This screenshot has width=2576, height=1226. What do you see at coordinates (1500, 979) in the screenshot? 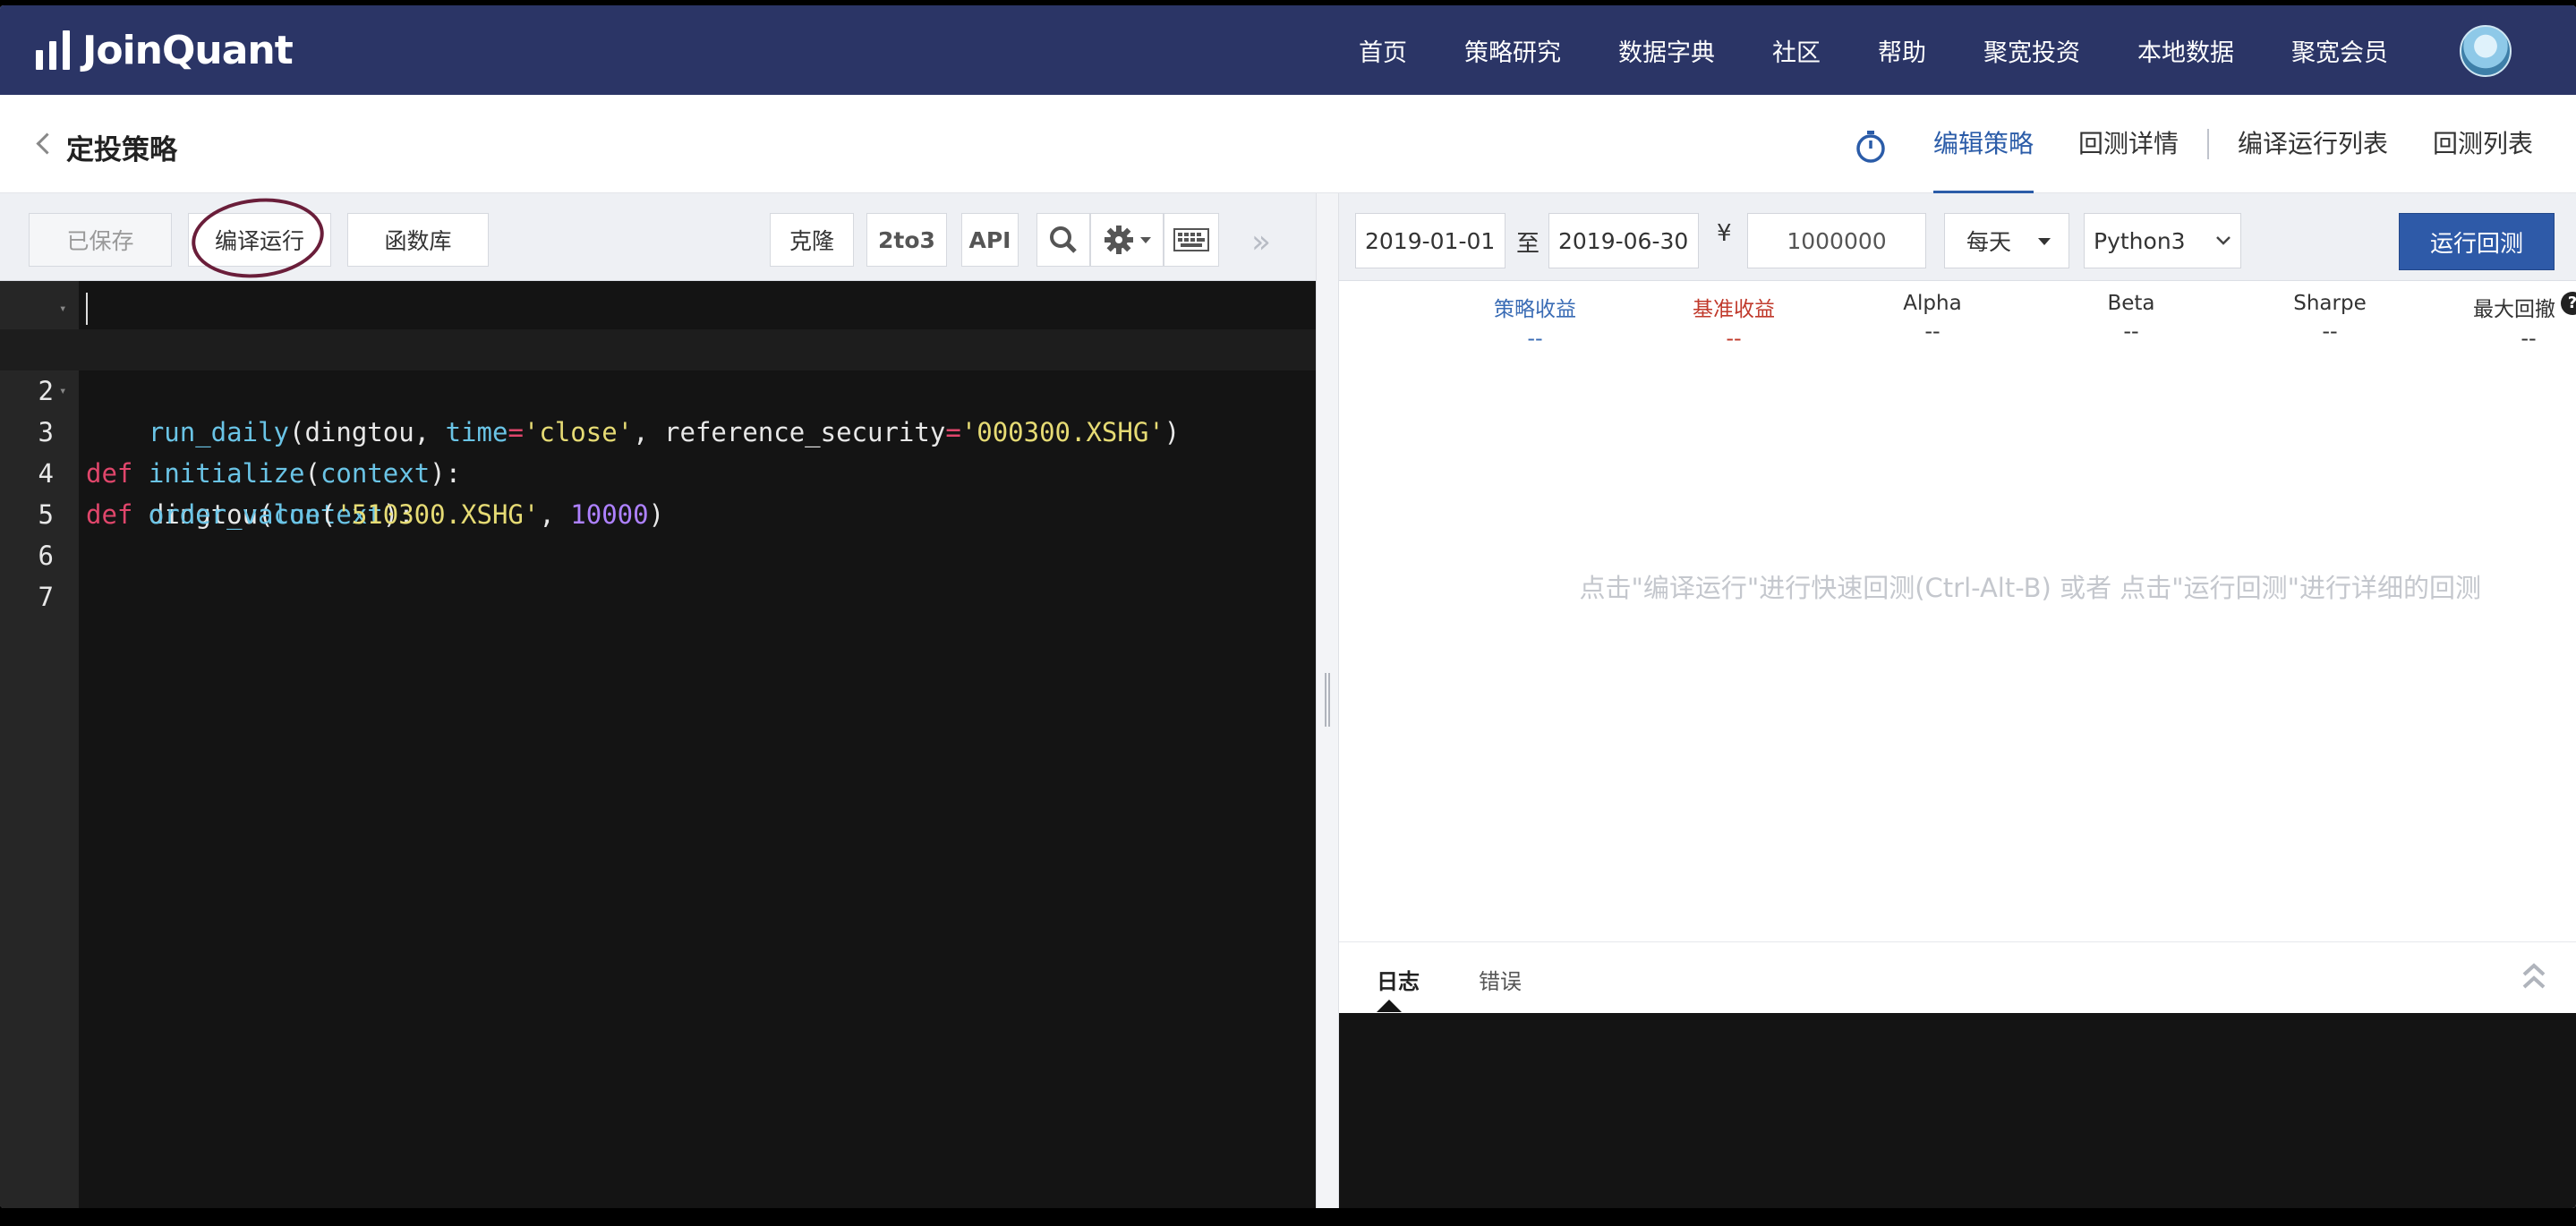
I see `tab-error: 错误` at bounding box center [1500, 979].